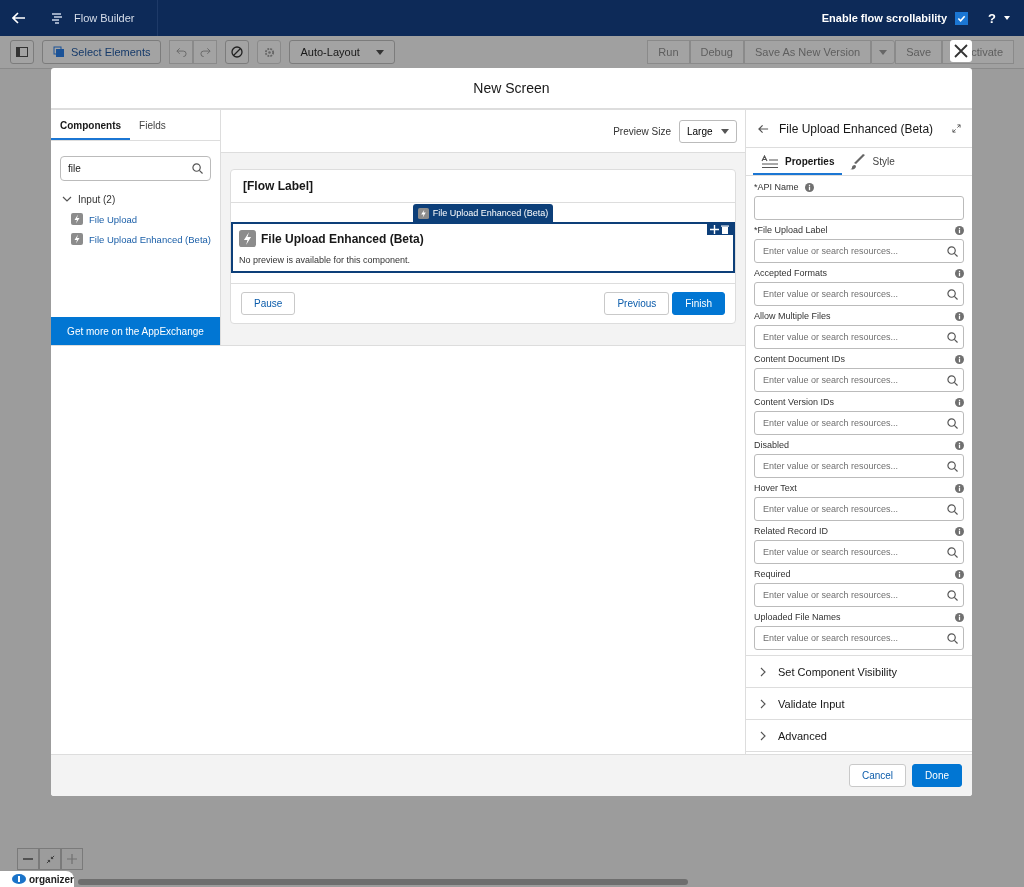 This screenshot has width=1024, height=887. I want to click on screen-button: Previous, so click(637, 303).